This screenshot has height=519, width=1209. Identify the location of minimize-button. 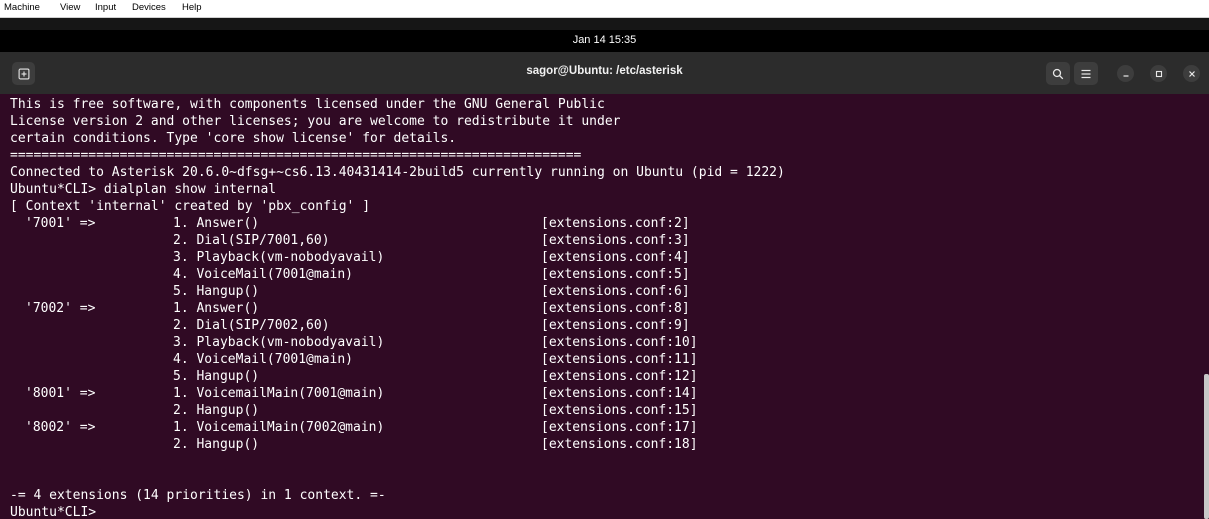
(1125, 73).